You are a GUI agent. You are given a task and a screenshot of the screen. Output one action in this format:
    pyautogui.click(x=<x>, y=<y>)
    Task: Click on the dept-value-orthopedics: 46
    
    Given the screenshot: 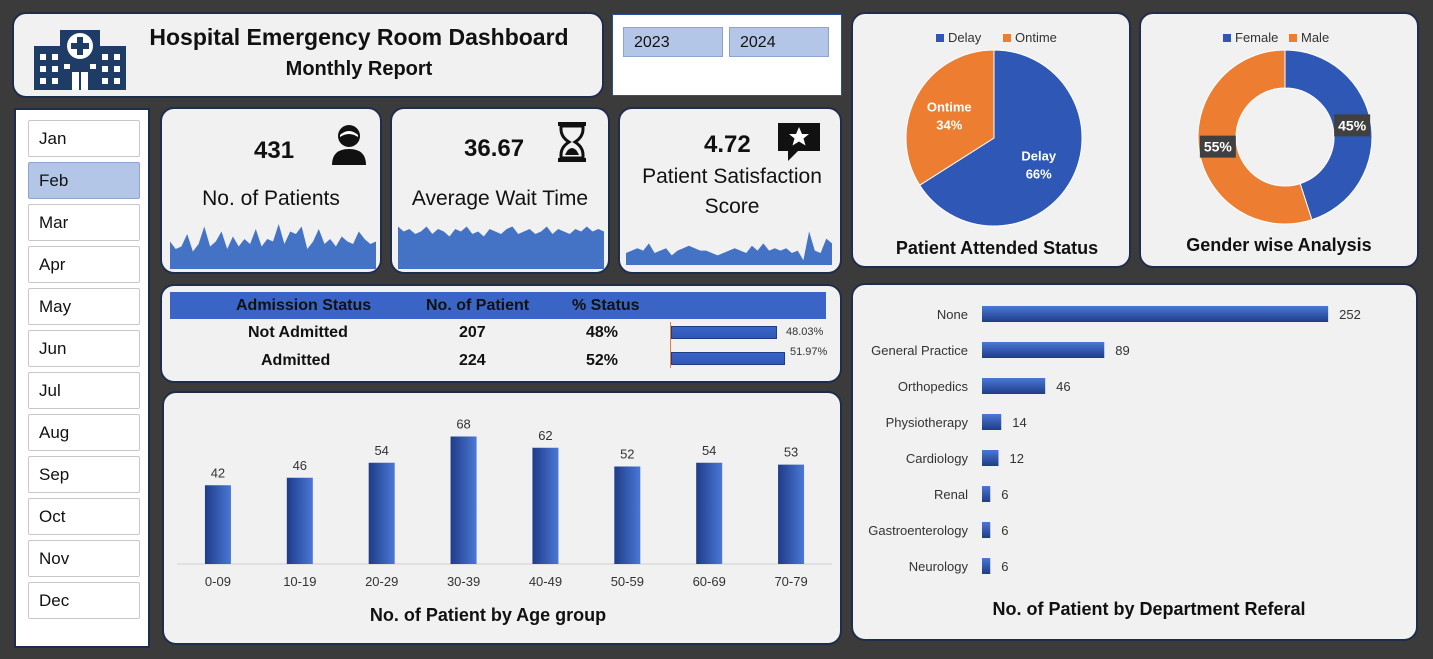 What is the action you would take?
    pyautogui.click(x=1063, y=386)
    